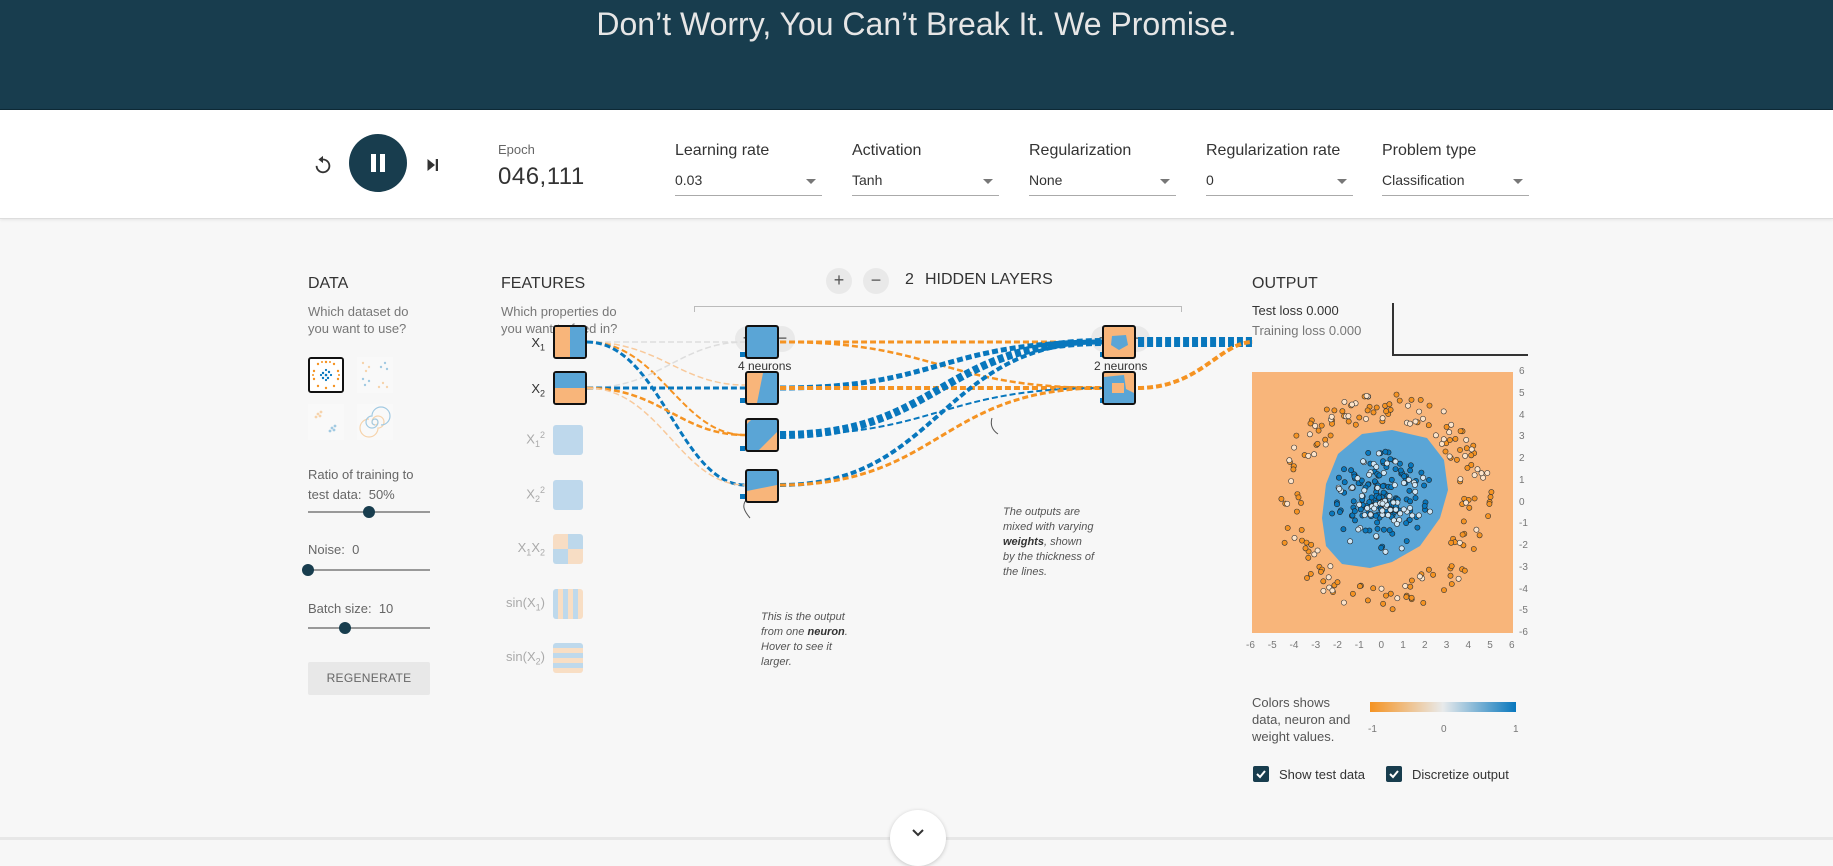 This screenshot has height=866, width=1833. Describe the element at coordinates (666, 365) in the screenshot. I see `link-x2-n1` at that location.